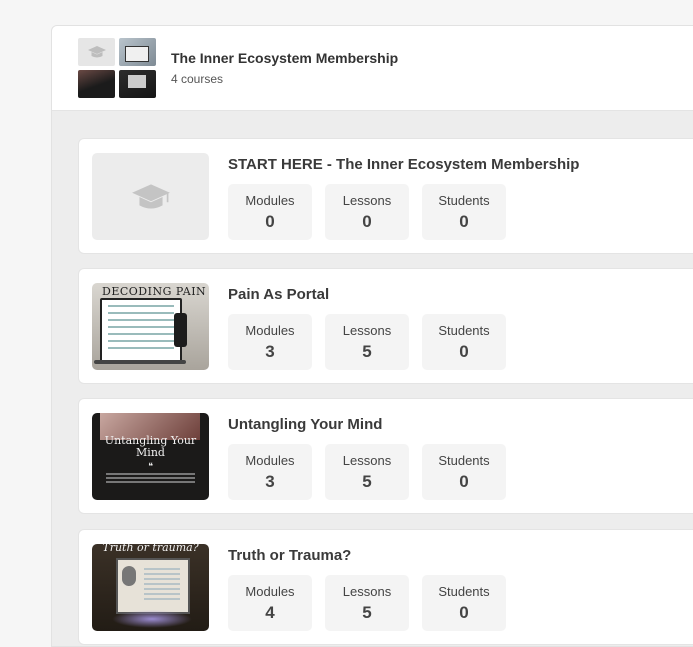  Describe the element at coordinates (197, 79) in the screenshot. I see `course-count: 4 courses` at that location.